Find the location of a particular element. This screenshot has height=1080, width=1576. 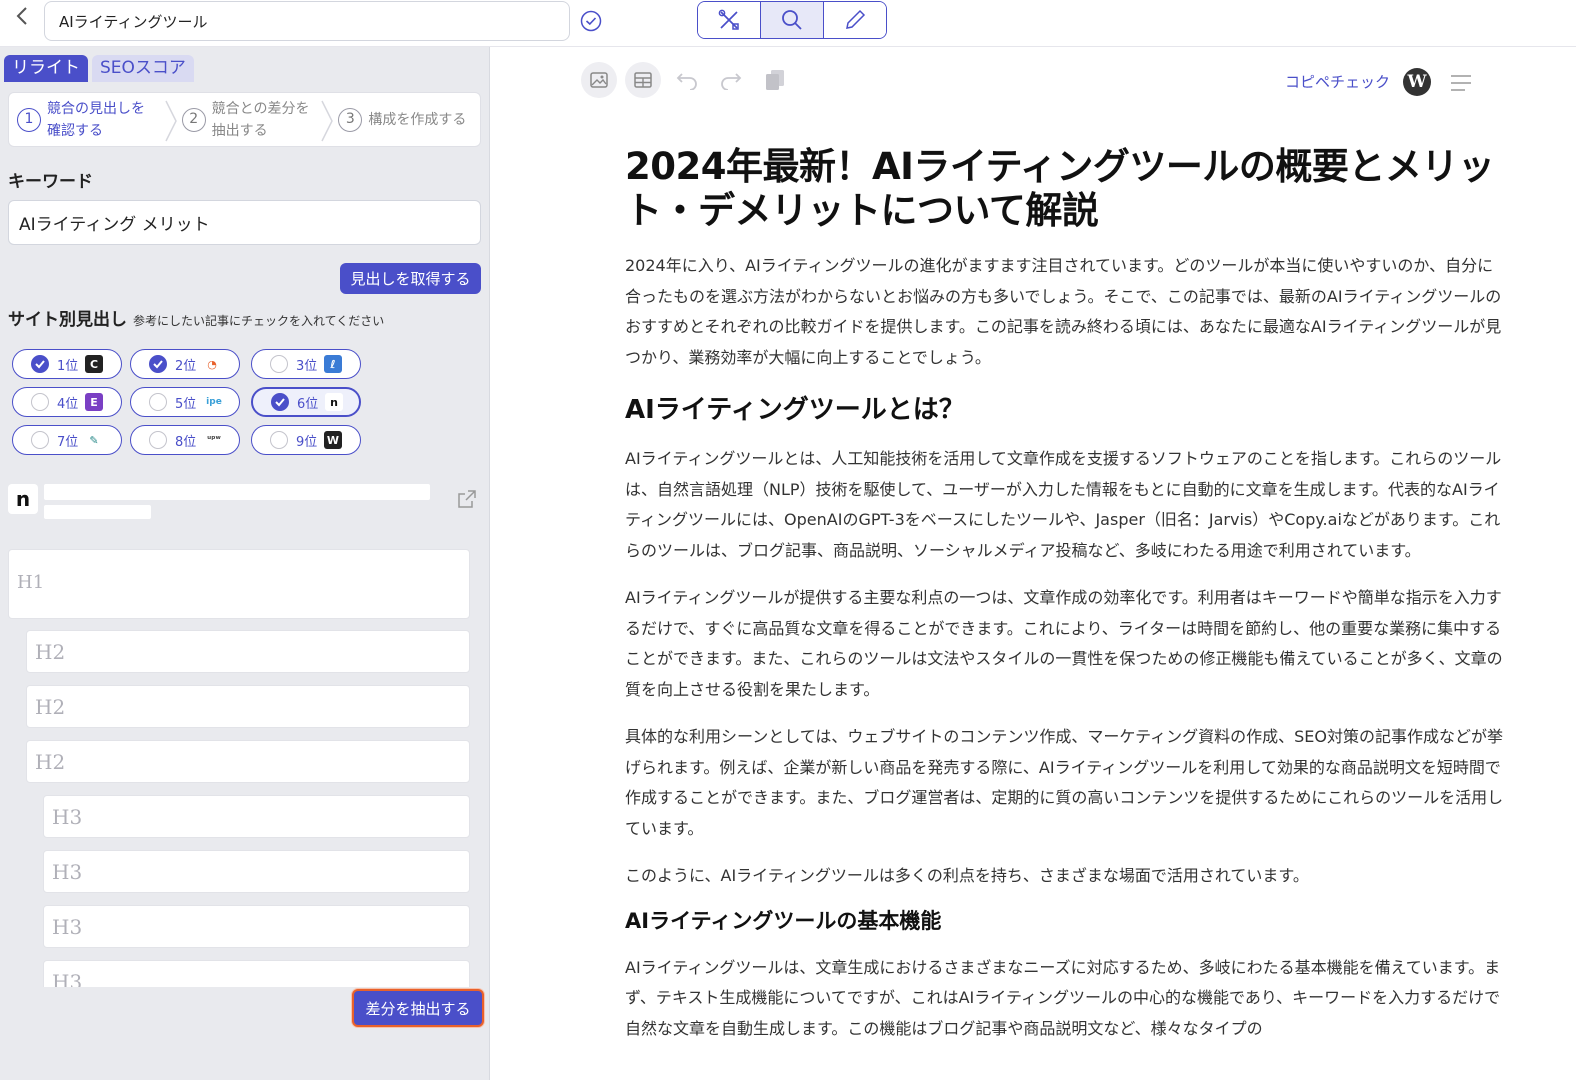

rank-label: 4位 is located at coordinates (68, 404).